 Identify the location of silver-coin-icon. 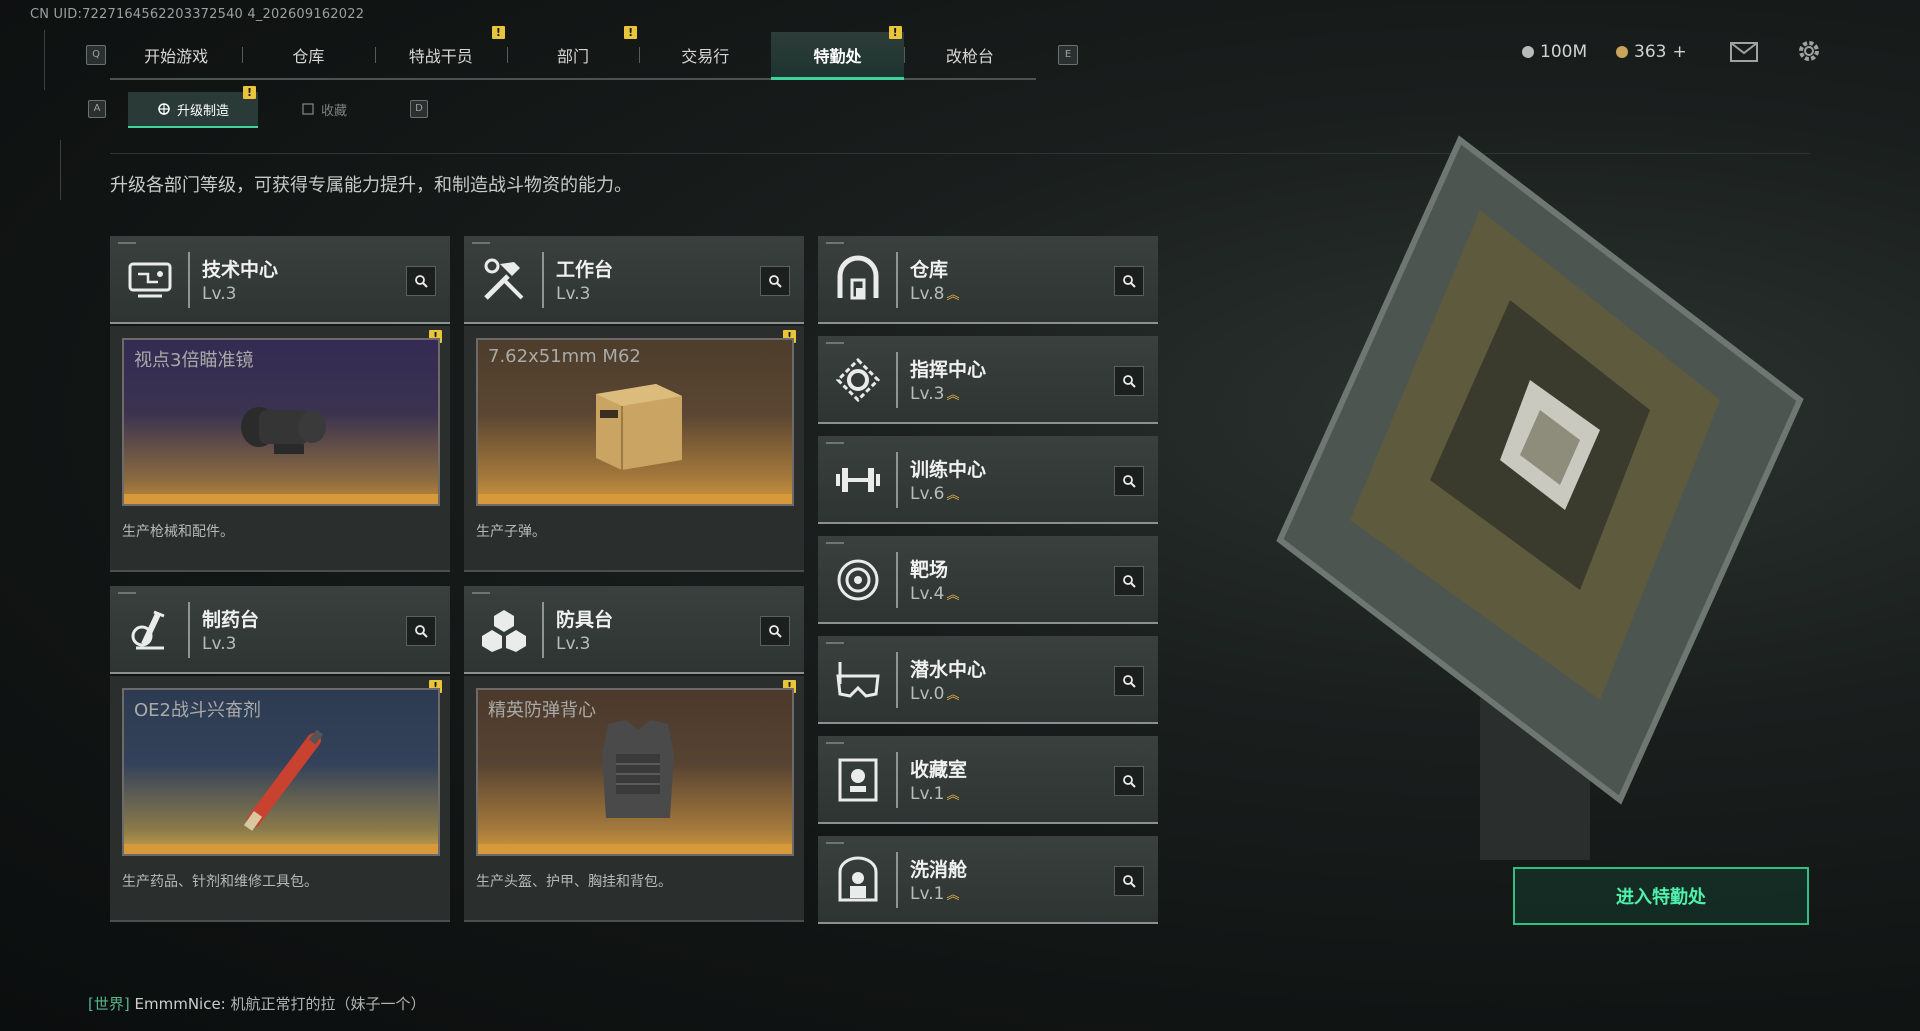
(1528, 52).